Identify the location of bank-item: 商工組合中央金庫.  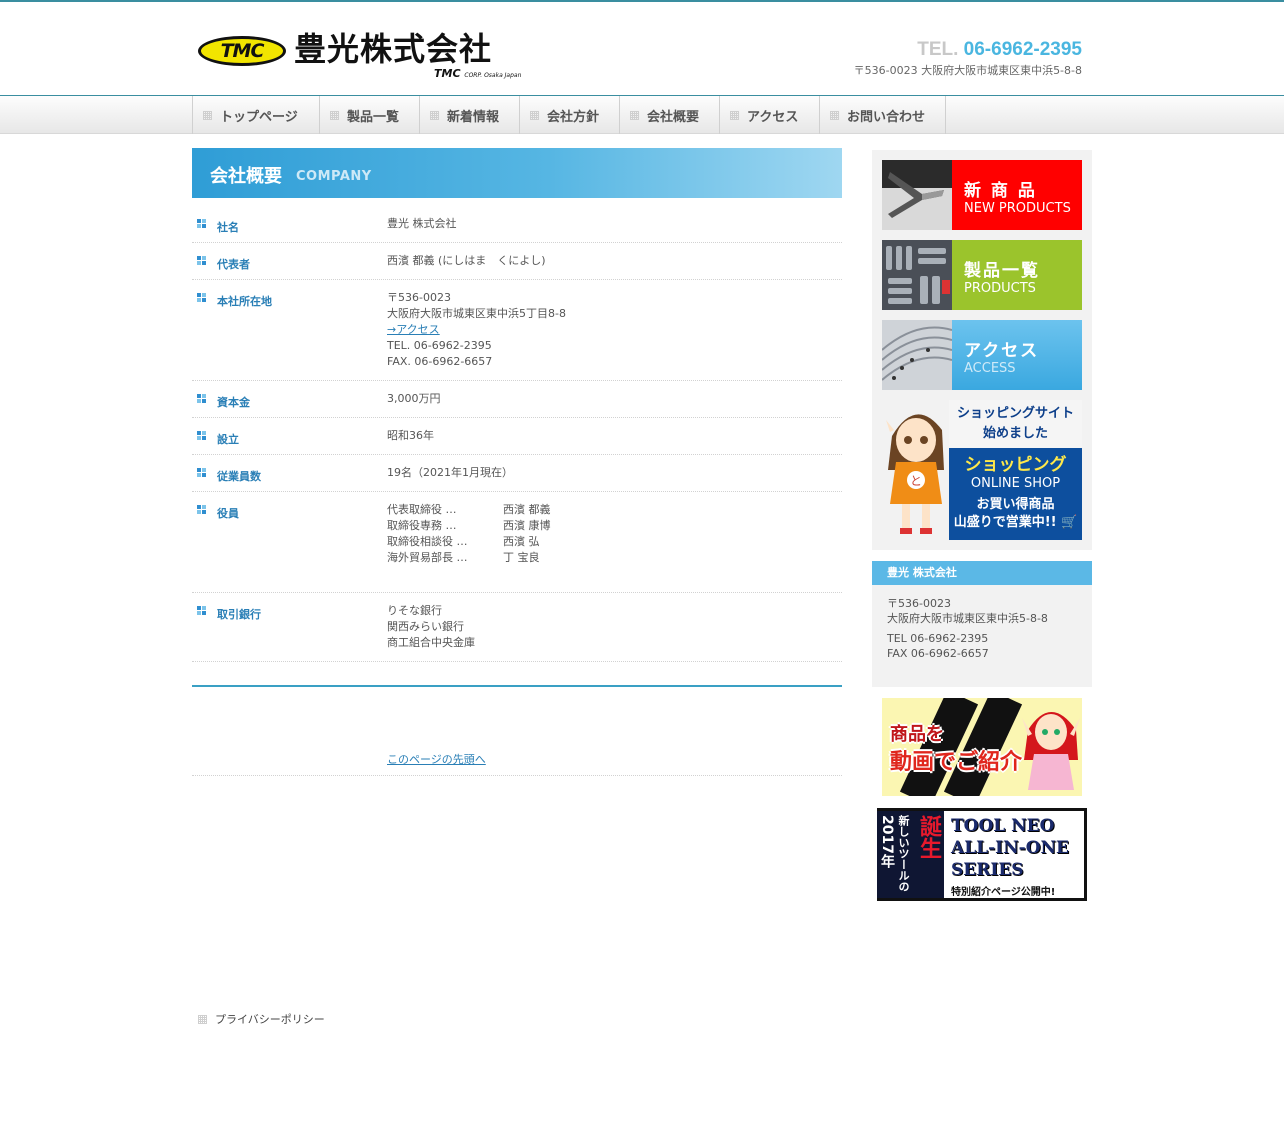
(431, 642).